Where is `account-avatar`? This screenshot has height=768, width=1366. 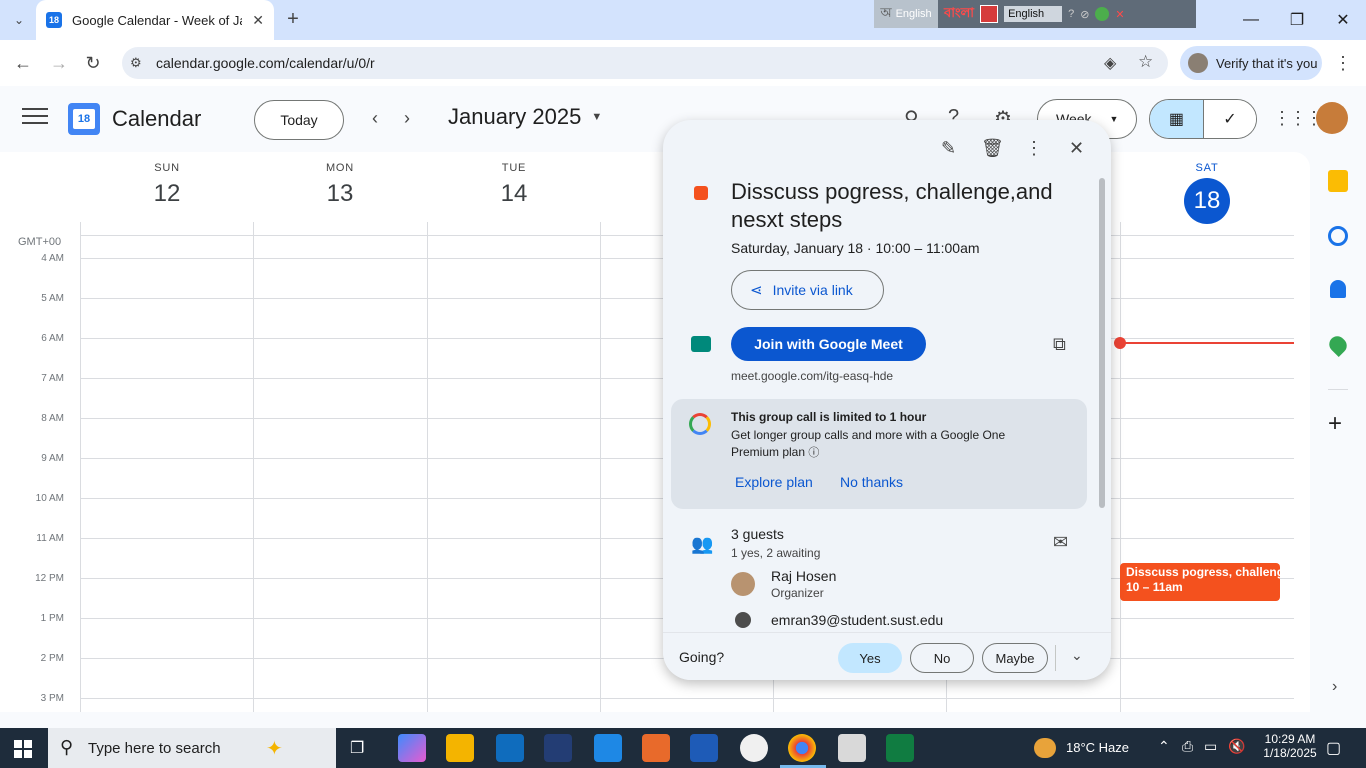 account-avatar is located at coordinates (1332, 118).